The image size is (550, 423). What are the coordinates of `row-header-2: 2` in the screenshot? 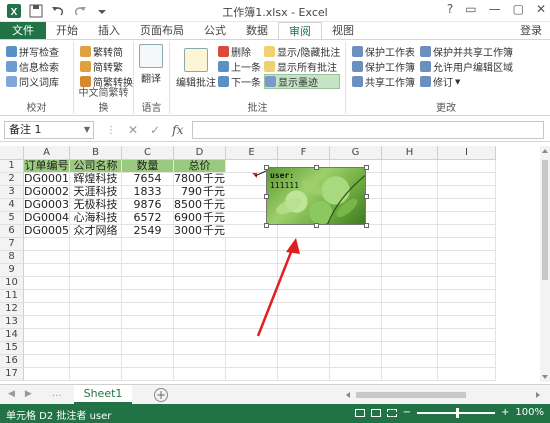 It's located at (12, 179).